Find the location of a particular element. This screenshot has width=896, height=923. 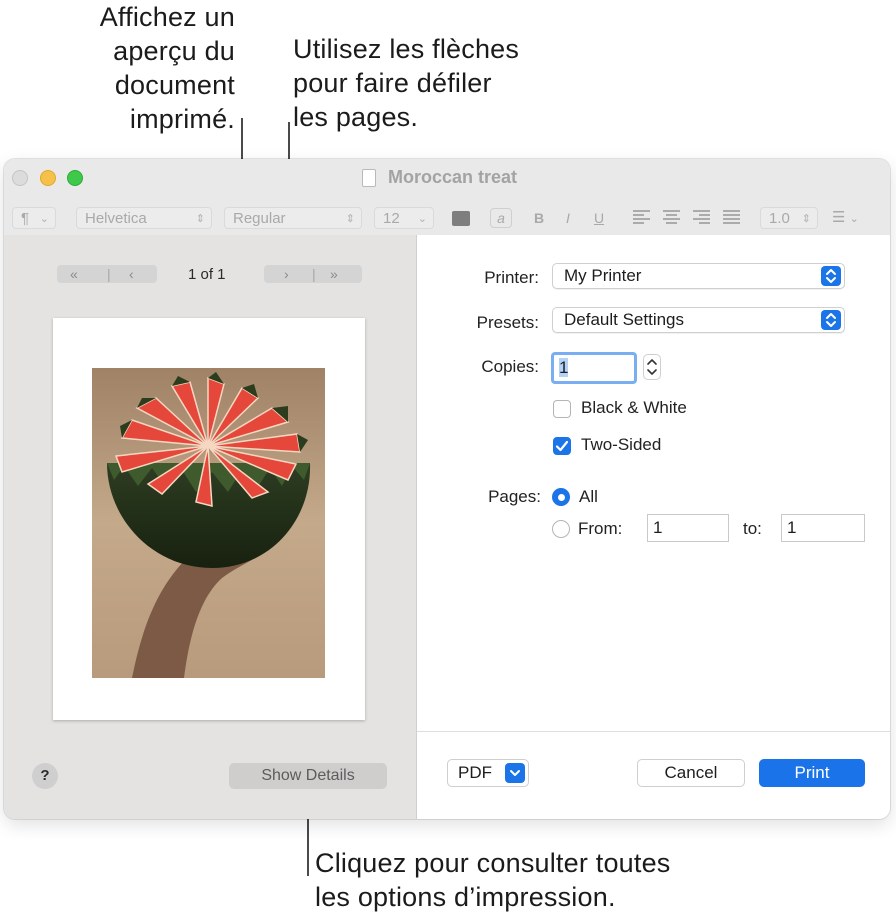

presets-value: Default Settings is located at coordinates (624, 319).